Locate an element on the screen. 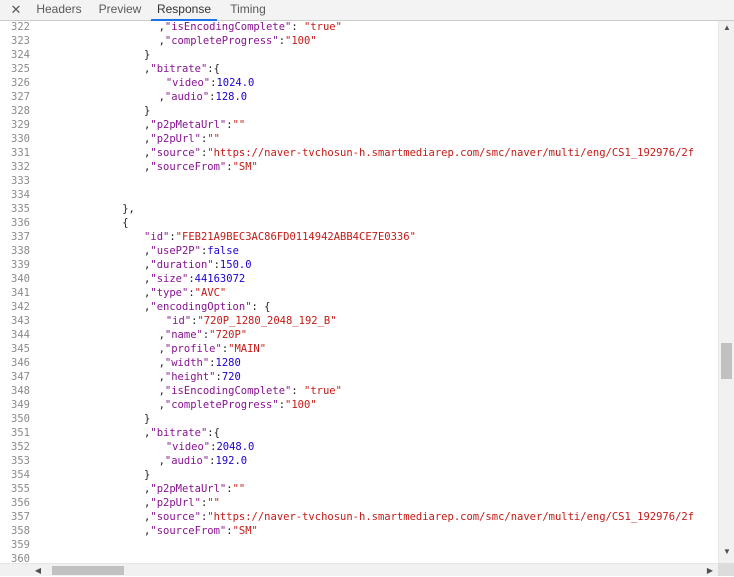  json-literal: 2048.0 is located at coordinates (235, 447).